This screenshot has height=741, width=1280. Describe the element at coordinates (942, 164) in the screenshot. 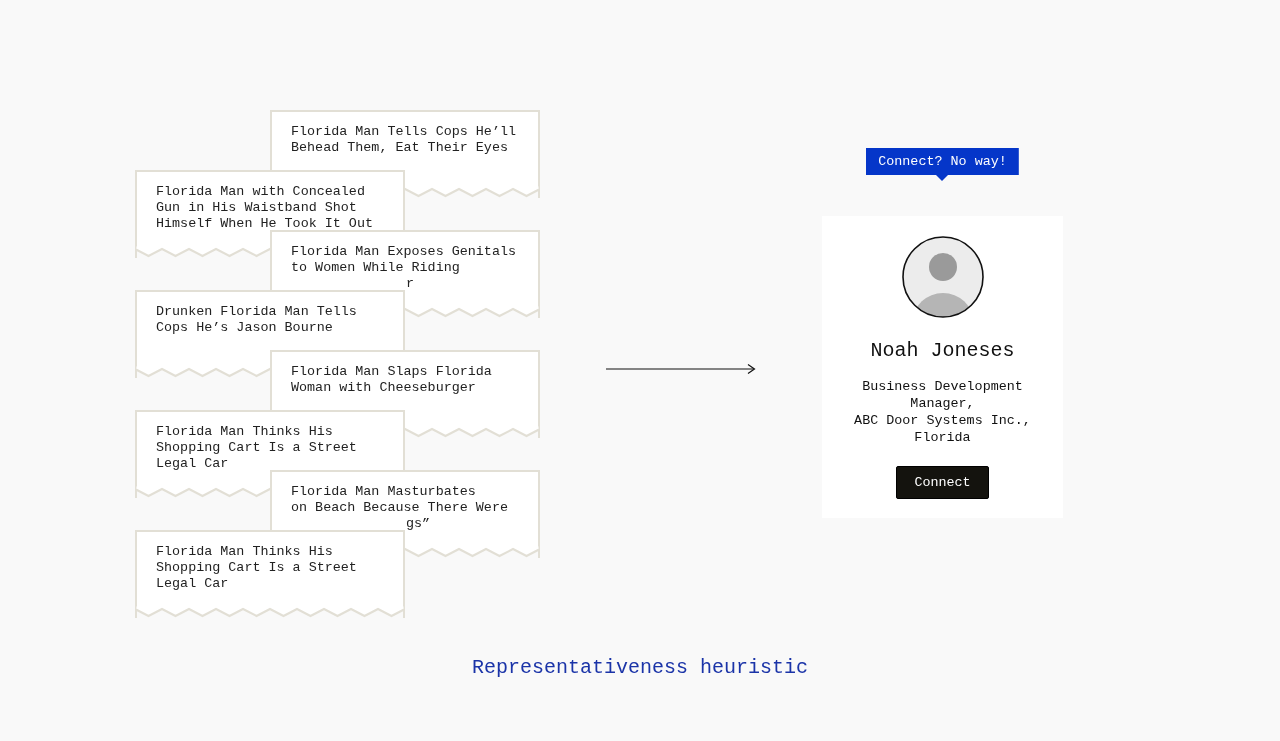

I see `tooltip: Connect? No way!` at that location.